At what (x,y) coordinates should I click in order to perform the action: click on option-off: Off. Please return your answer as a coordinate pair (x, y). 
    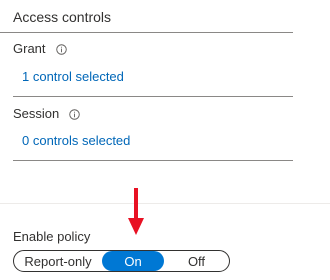
    Looking at the image, I should click on (196, 261).